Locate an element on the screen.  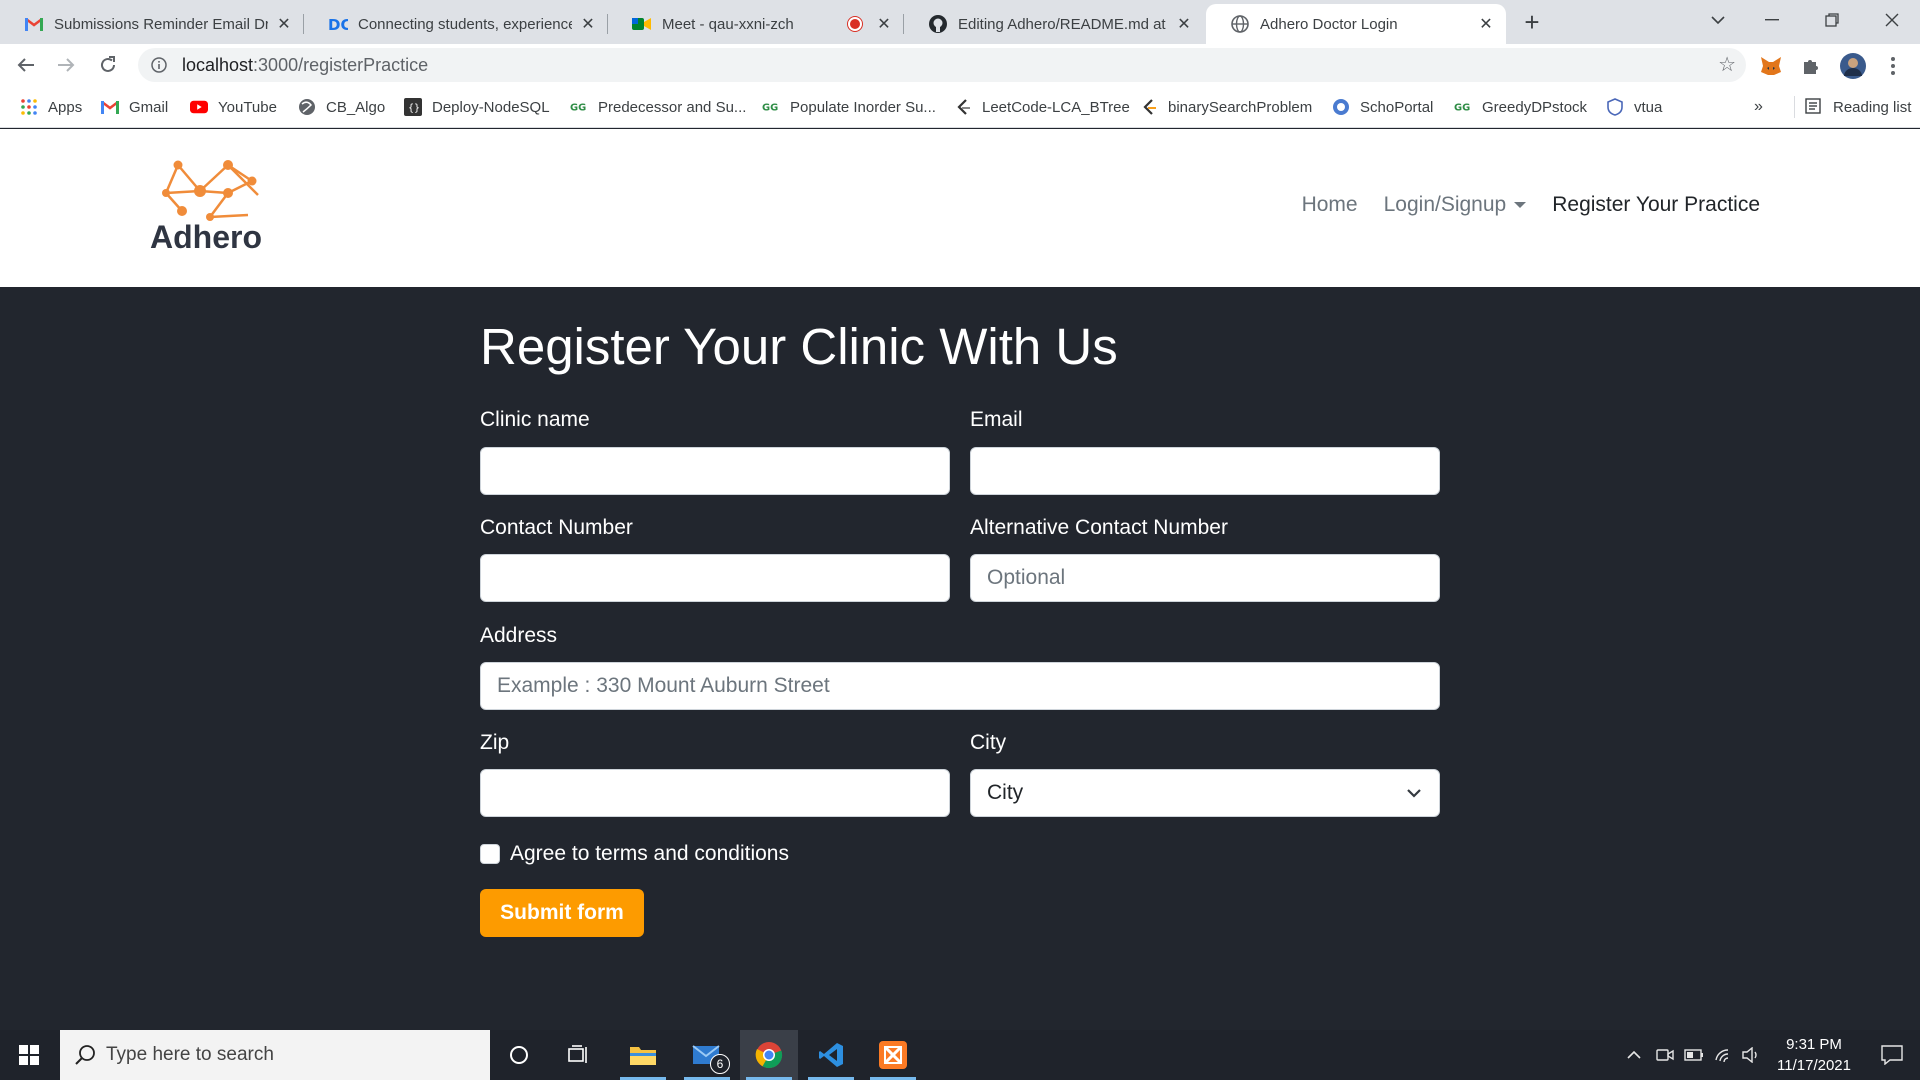
bookmark-apps: Apps is located at coordinates (51, 107).